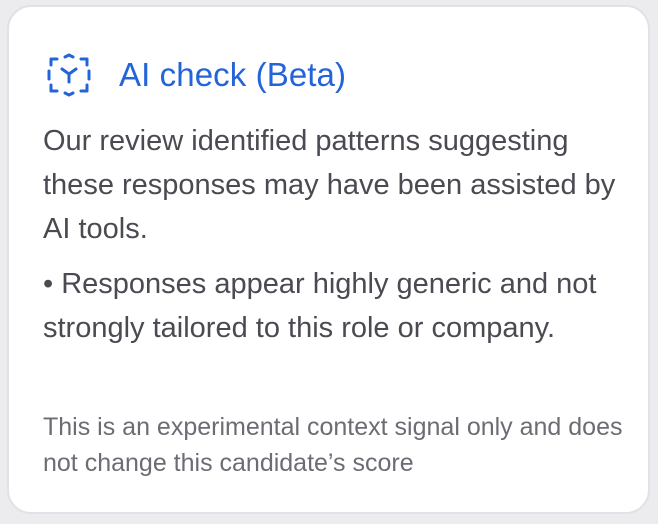 This screenshot has width=658, height=524. I want to click on card-title: AI check (Beta), so click(233, 74).